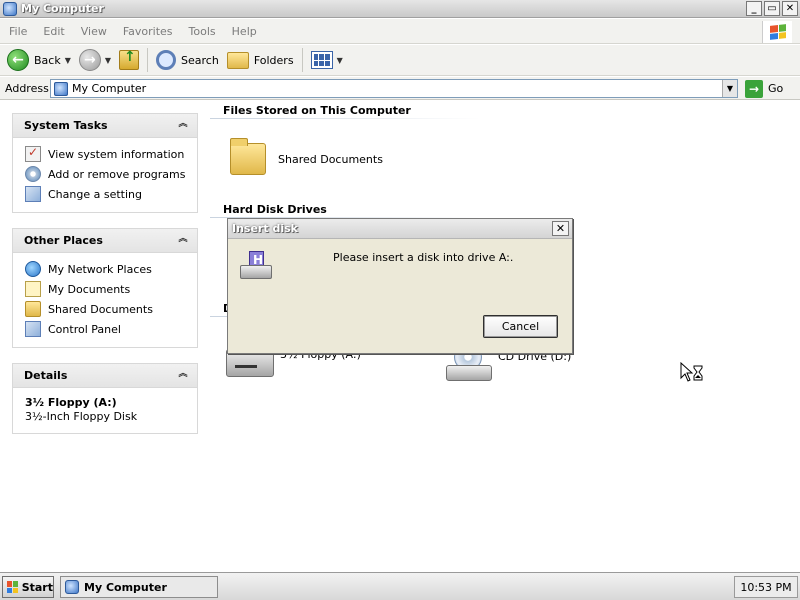  I want to click on taskbar-item-label: My Computer, so click(125, 587).